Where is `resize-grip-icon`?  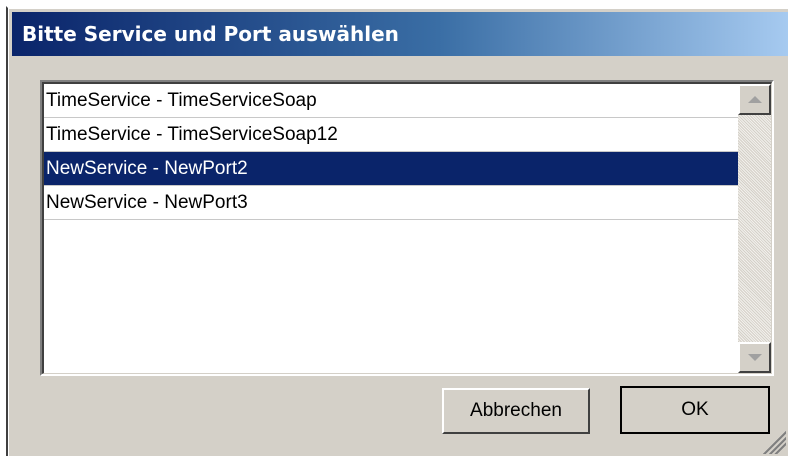
resize-grip-icon is located at coordinates (774, 442).